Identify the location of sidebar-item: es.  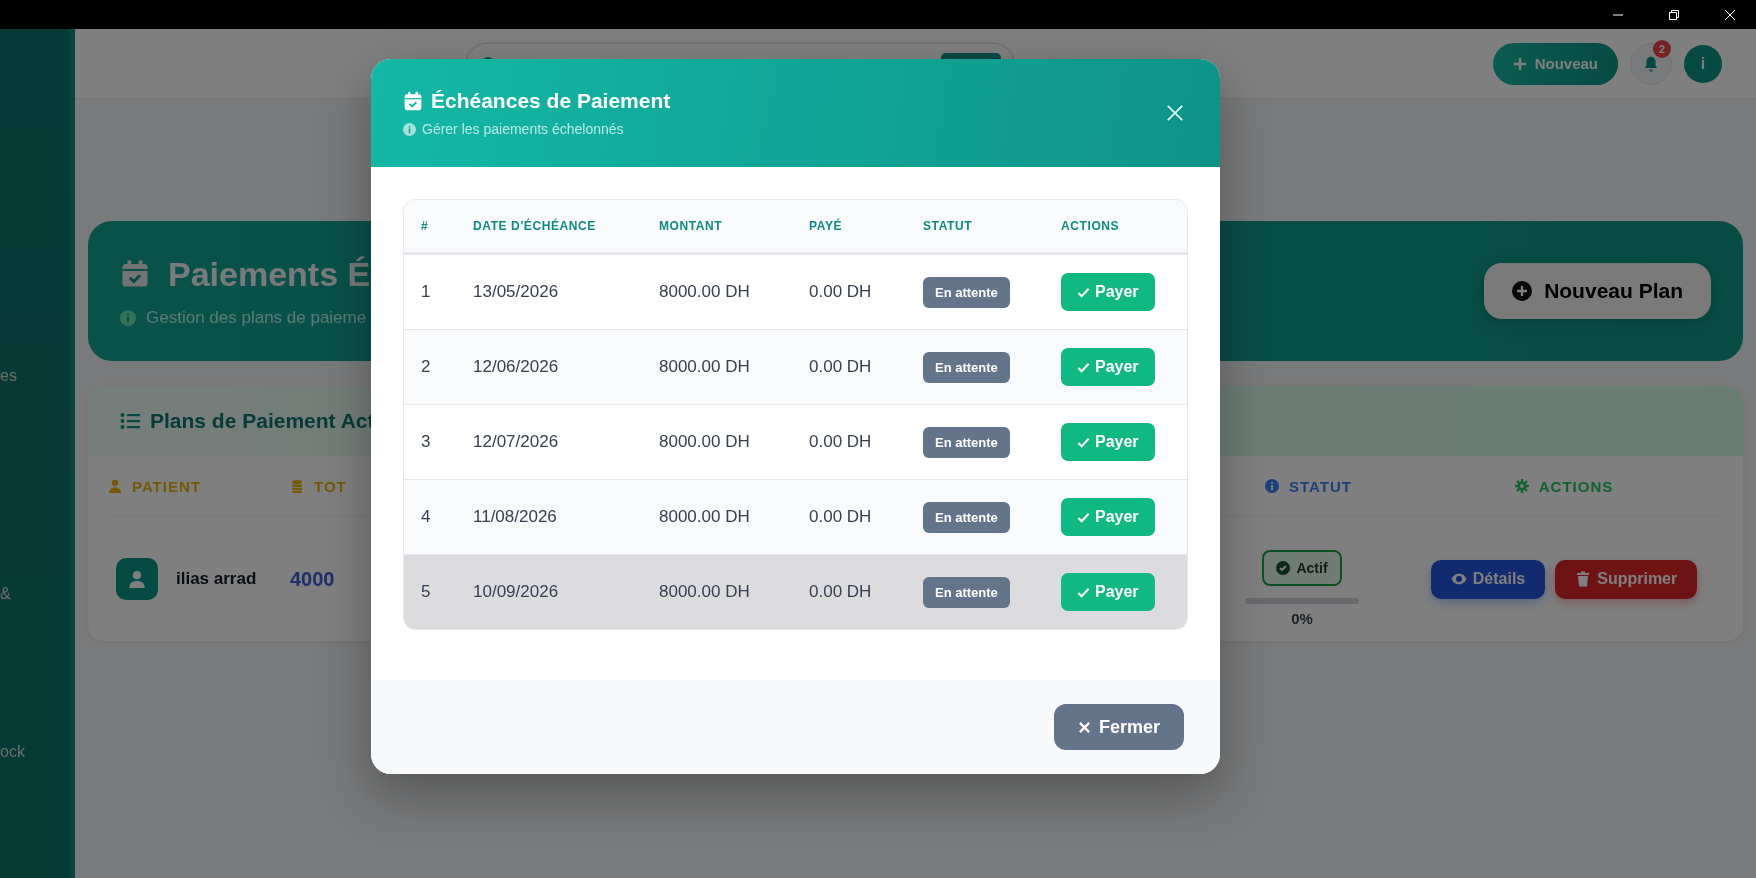
(8, 376).